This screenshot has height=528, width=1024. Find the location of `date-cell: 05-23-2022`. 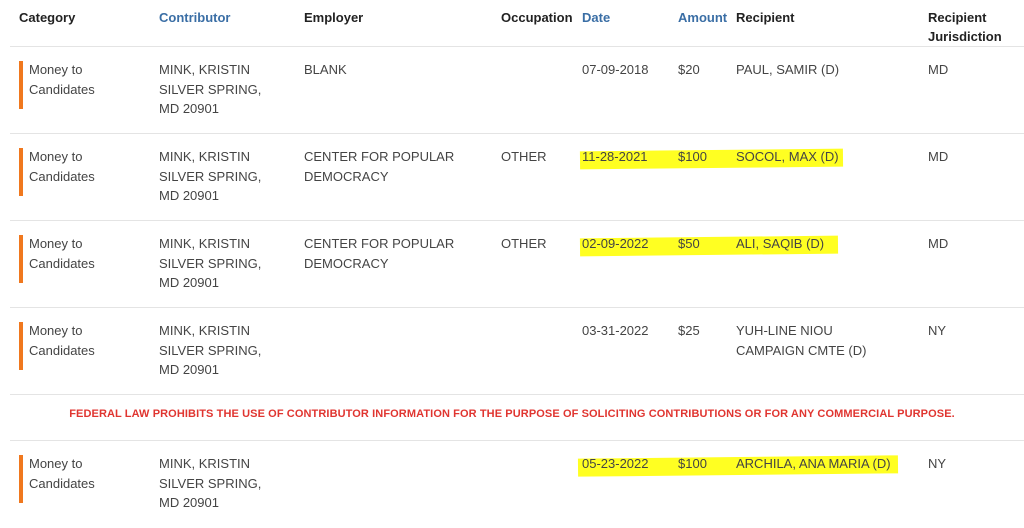

date-cell: 05-23-2022 is located at coordinates (615, 463).